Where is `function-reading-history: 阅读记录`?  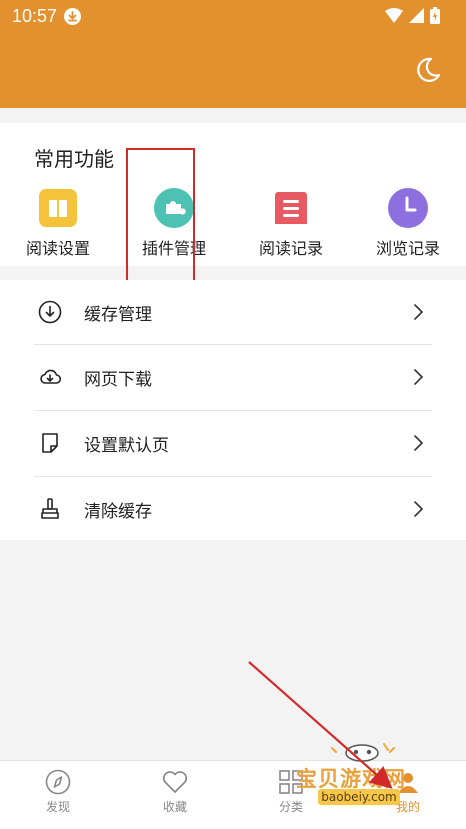
function-reading-history: 阅读记录 is located at coordinates (291, 223).